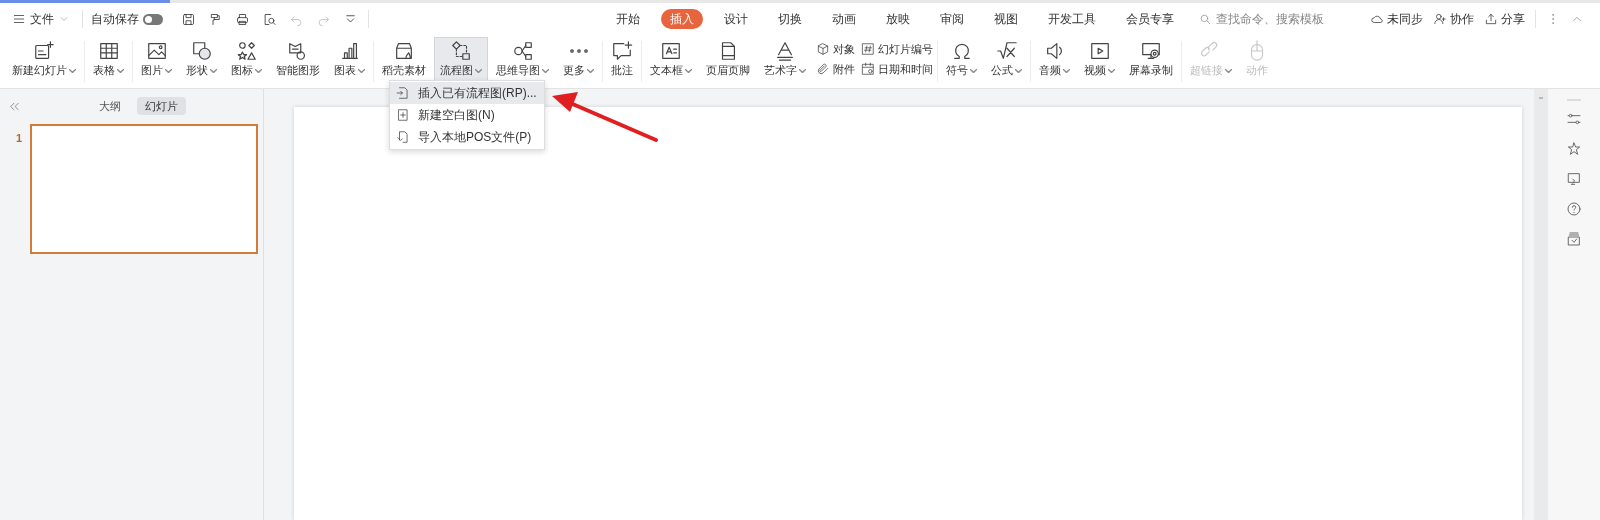 Image resolution: width=1600 pixels, height=520 pixels. I want to click on ribbon-button: 页眉页脚, so click(728, 59).